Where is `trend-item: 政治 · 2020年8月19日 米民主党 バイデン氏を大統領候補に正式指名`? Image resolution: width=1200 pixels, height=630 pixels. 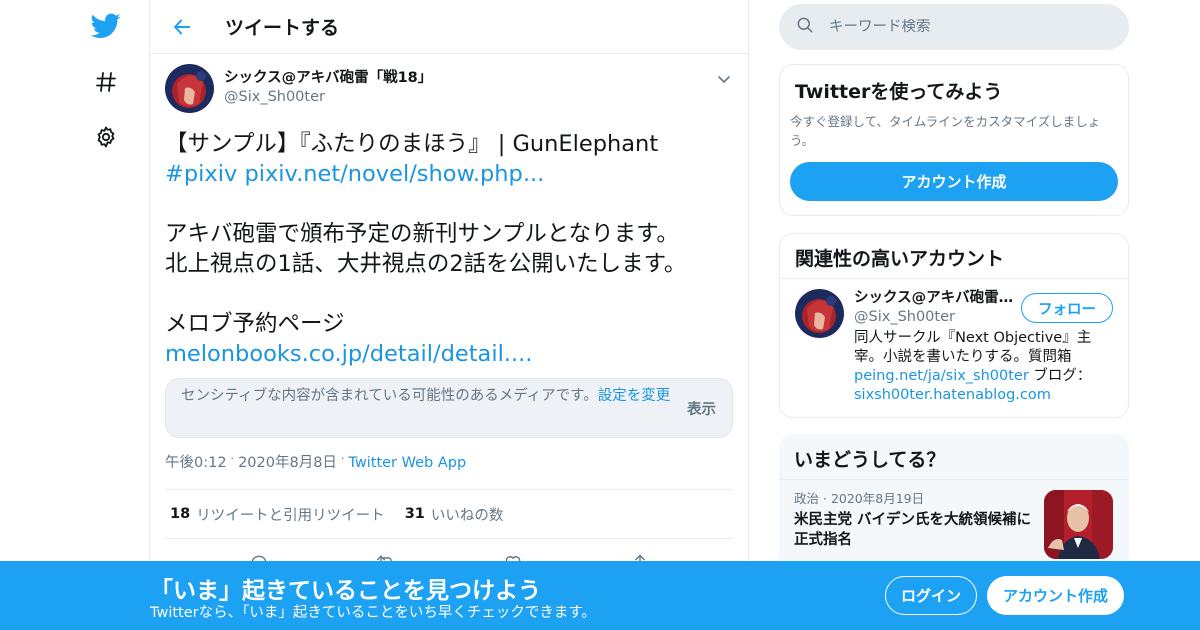
trend-item: 政治 · 2020年8月19日 米民主党 バイデン氏を大統領候補に正式指名 is located at coordinates (954, 520).